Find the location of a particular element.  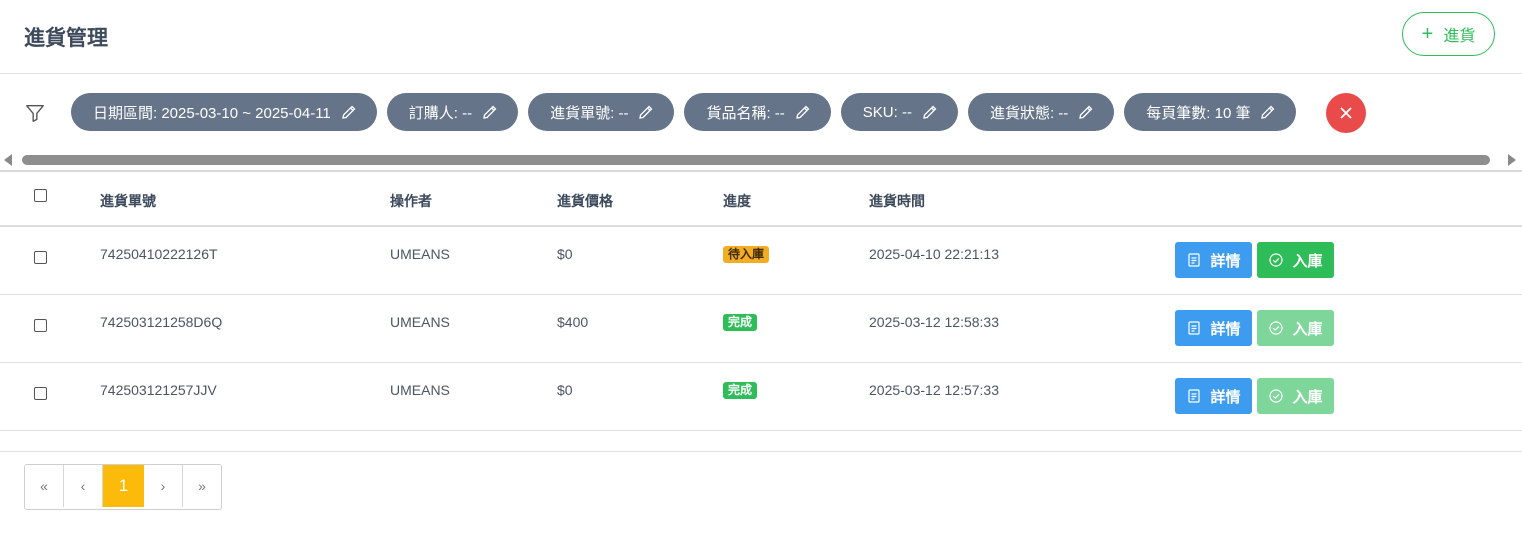

column-price: 進貨價格 is located at coordinates (585, 201).